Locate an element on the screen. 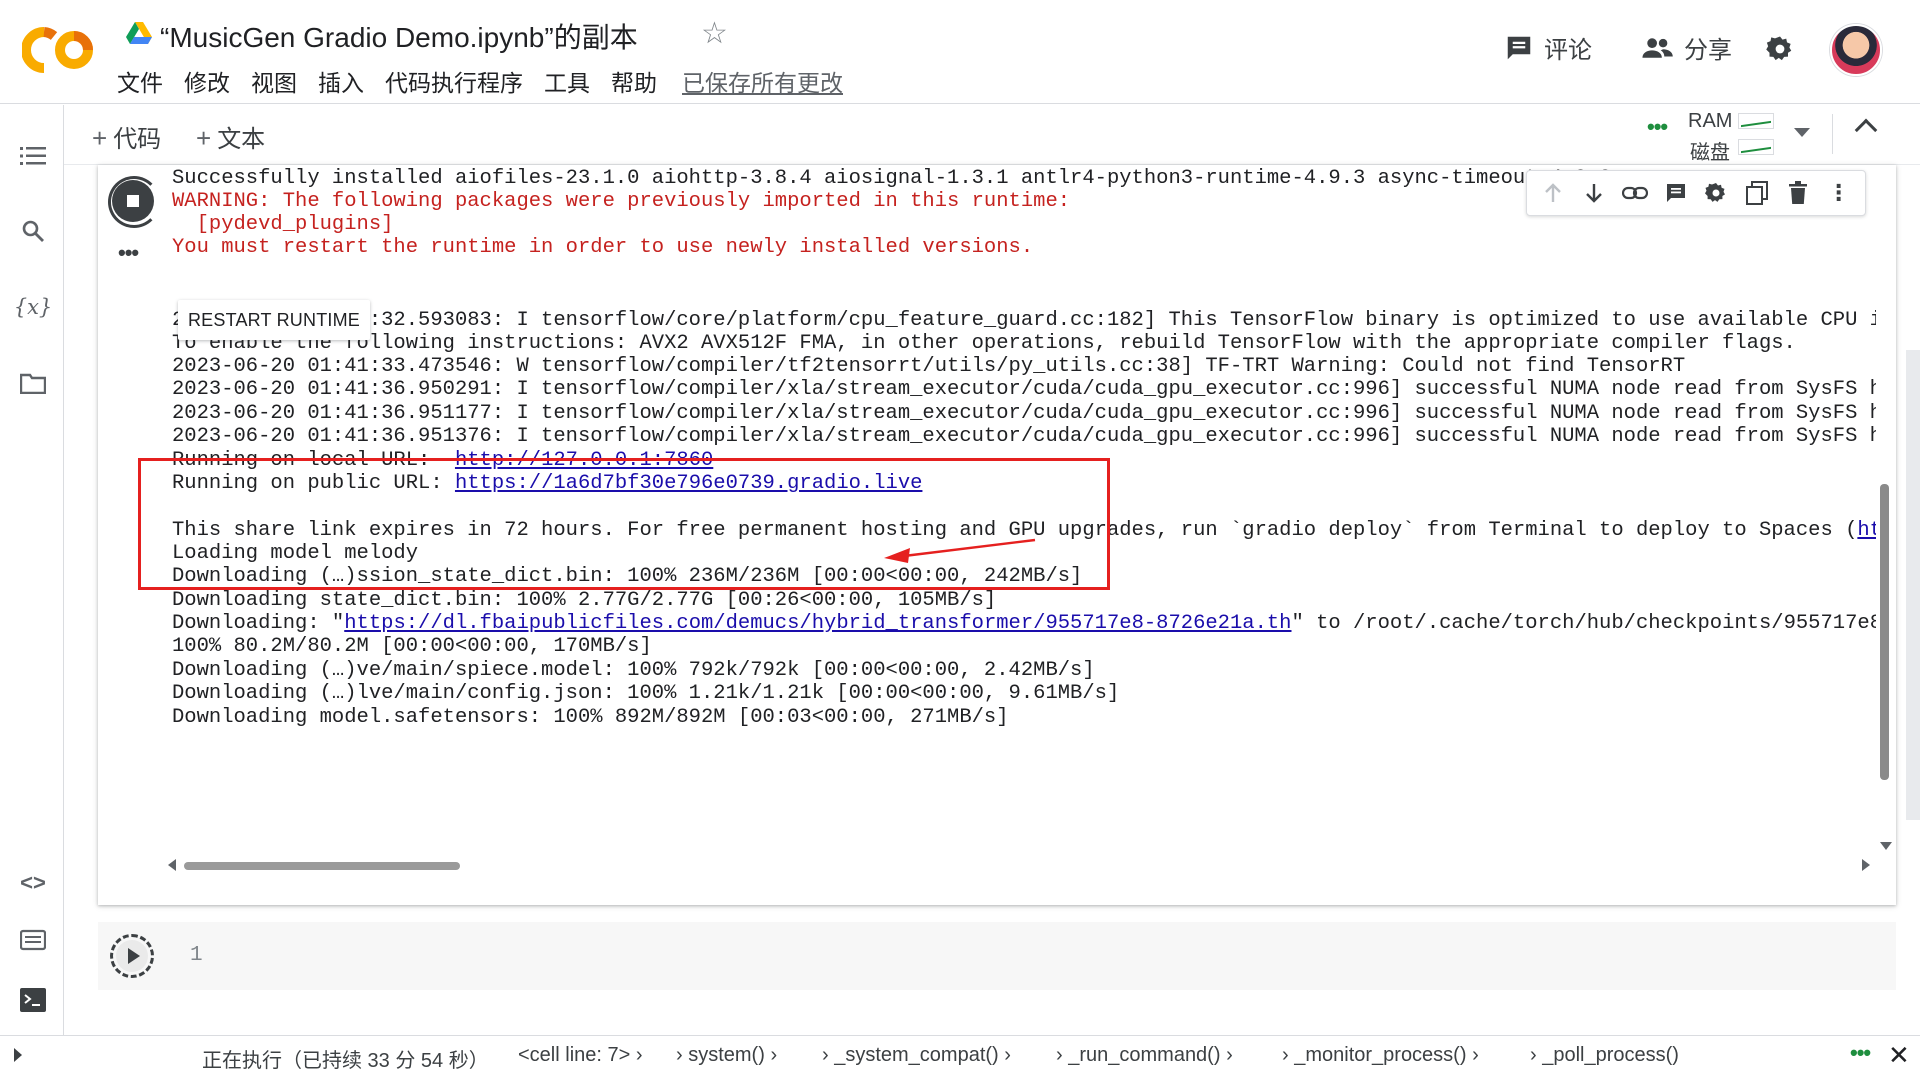 The height and width of the screenshot is (1075, 1920). output-horizontal-scrollbar is located at coordinates (322, 866).